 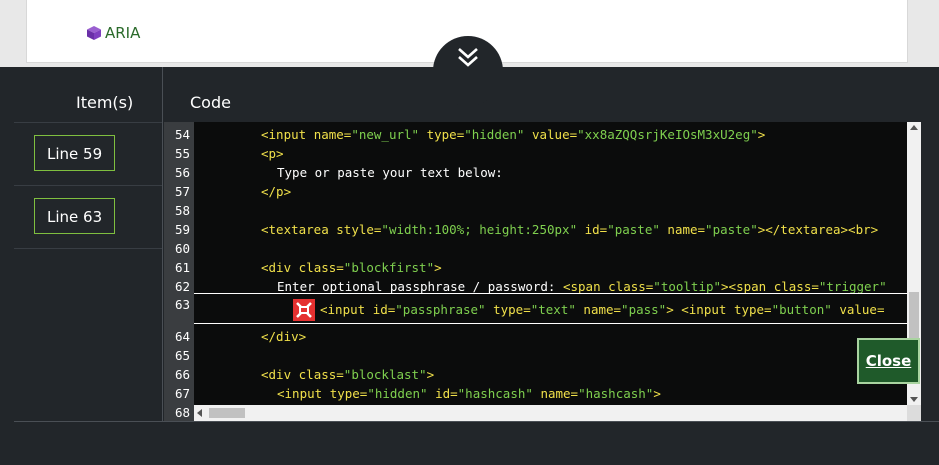 I want to click on line-number: 56, so click(x=182, y=172).